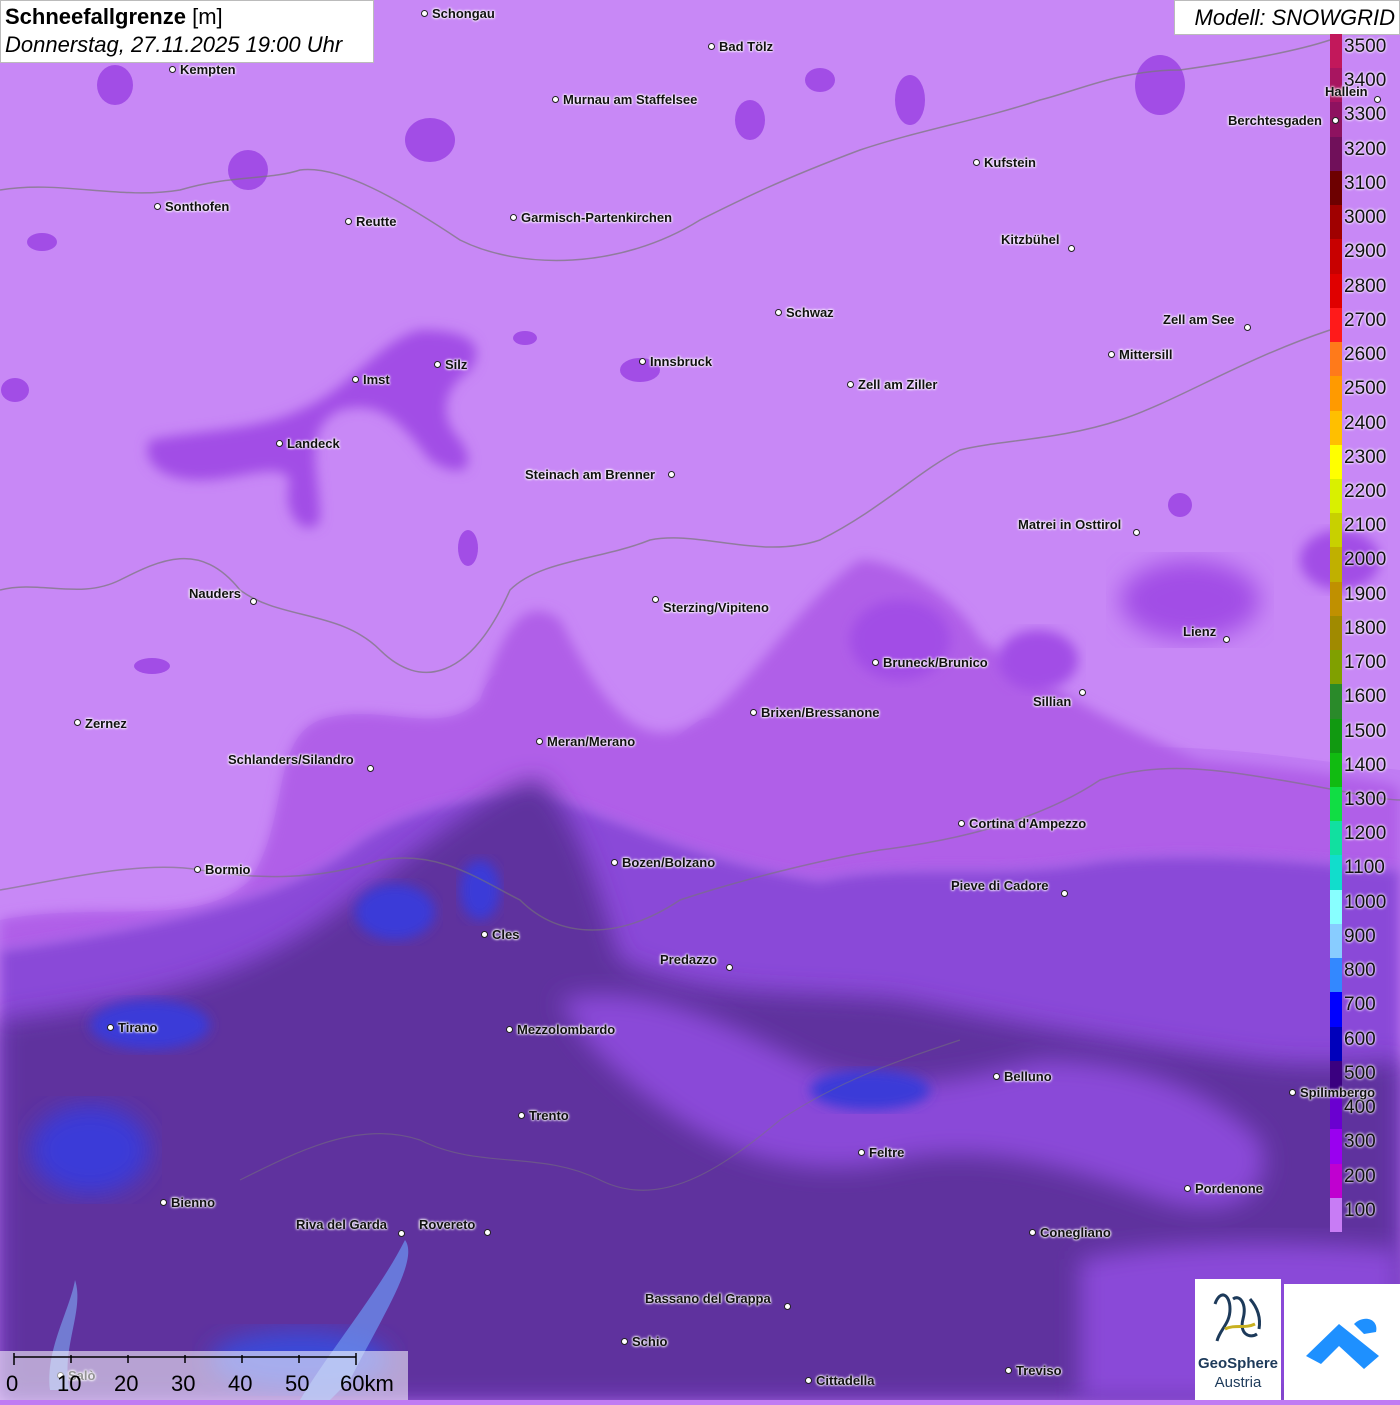  I want to click on scale-label: 0, so click(12, 1383).